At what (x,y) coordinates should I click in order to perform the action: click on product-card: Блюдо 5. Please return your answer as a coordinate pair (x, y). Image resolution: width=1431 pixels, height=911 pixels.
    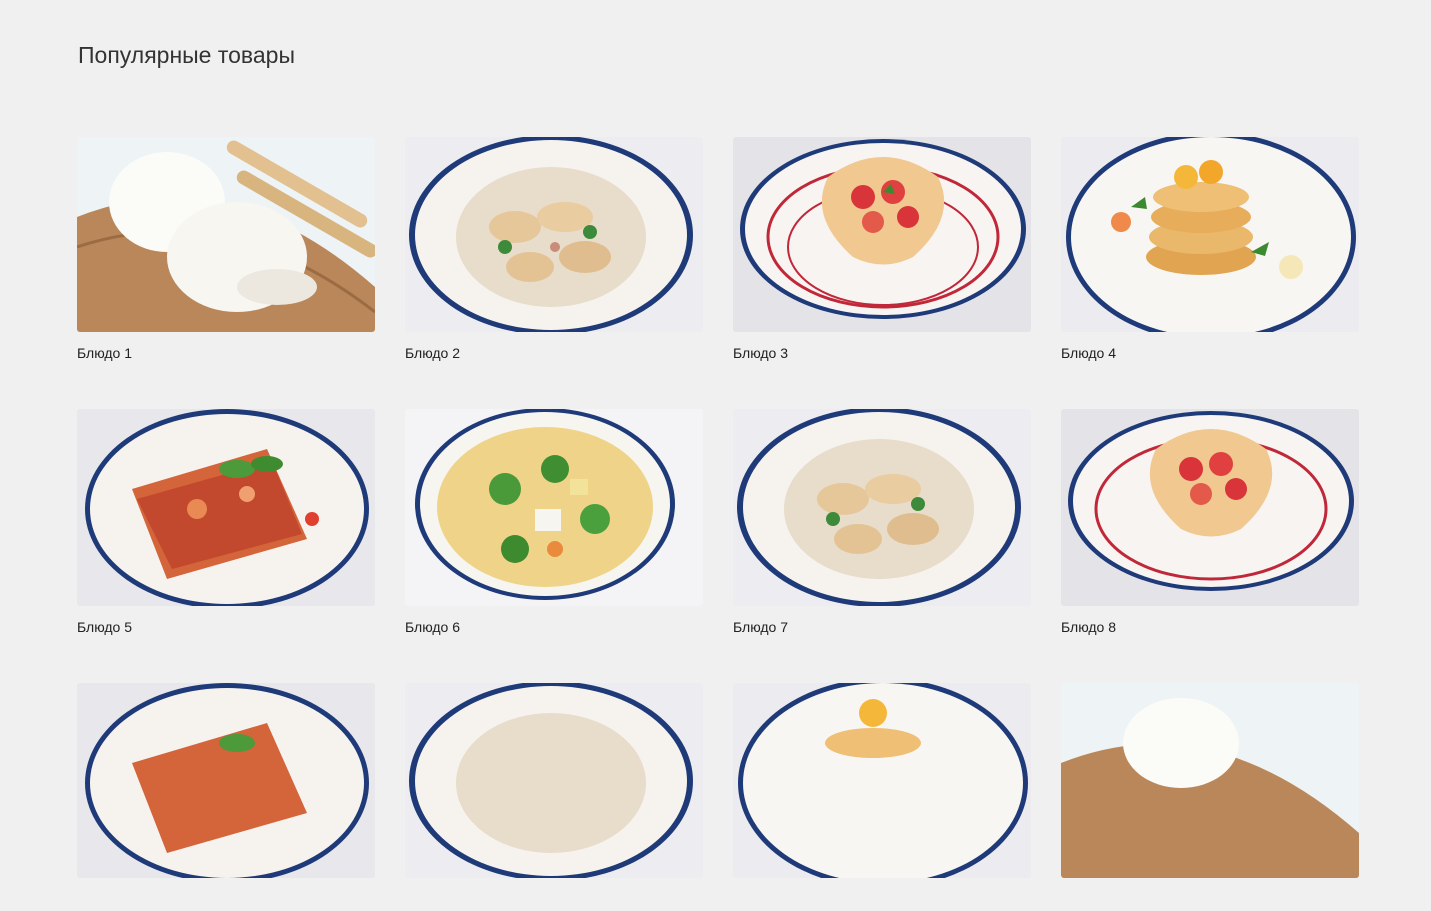
    Looking at the image, I should click on (226, 546).